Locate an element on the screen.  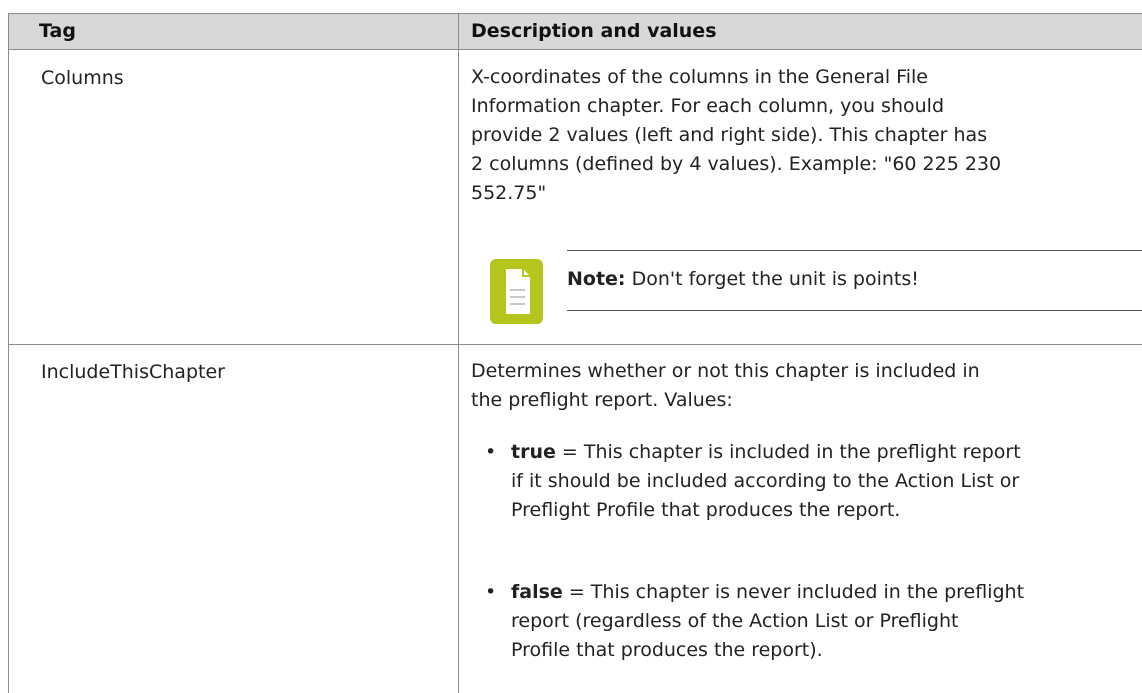
header-tag: Tag is located at coordinates (57, 31).